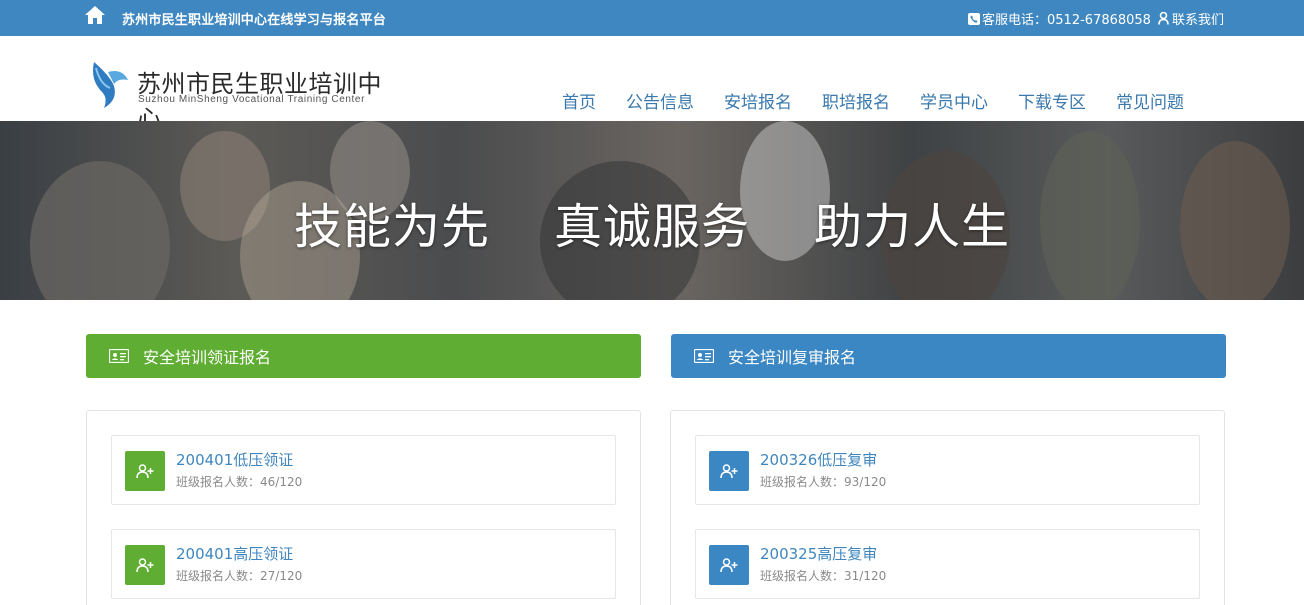  Describe the element at coordinates (239, 576) in the screenshot. I see `class-enrollment-count: 班级报名人数：27/120` at that location.